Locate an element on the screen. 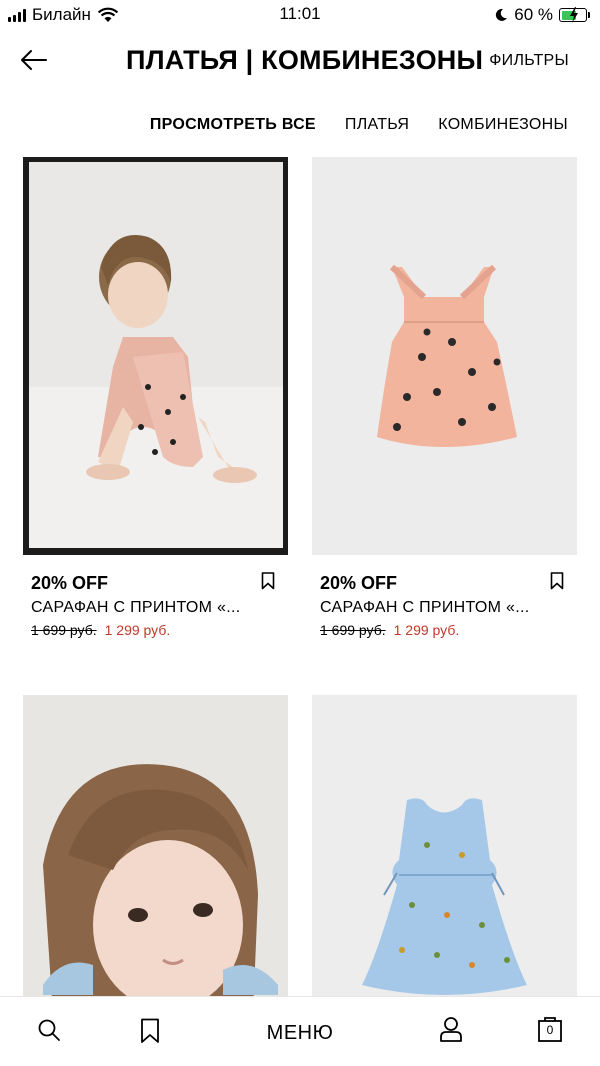 The width and height of the screenshot is (600, 1066). cart-button: 0 is located at coordinates (550, 1029).